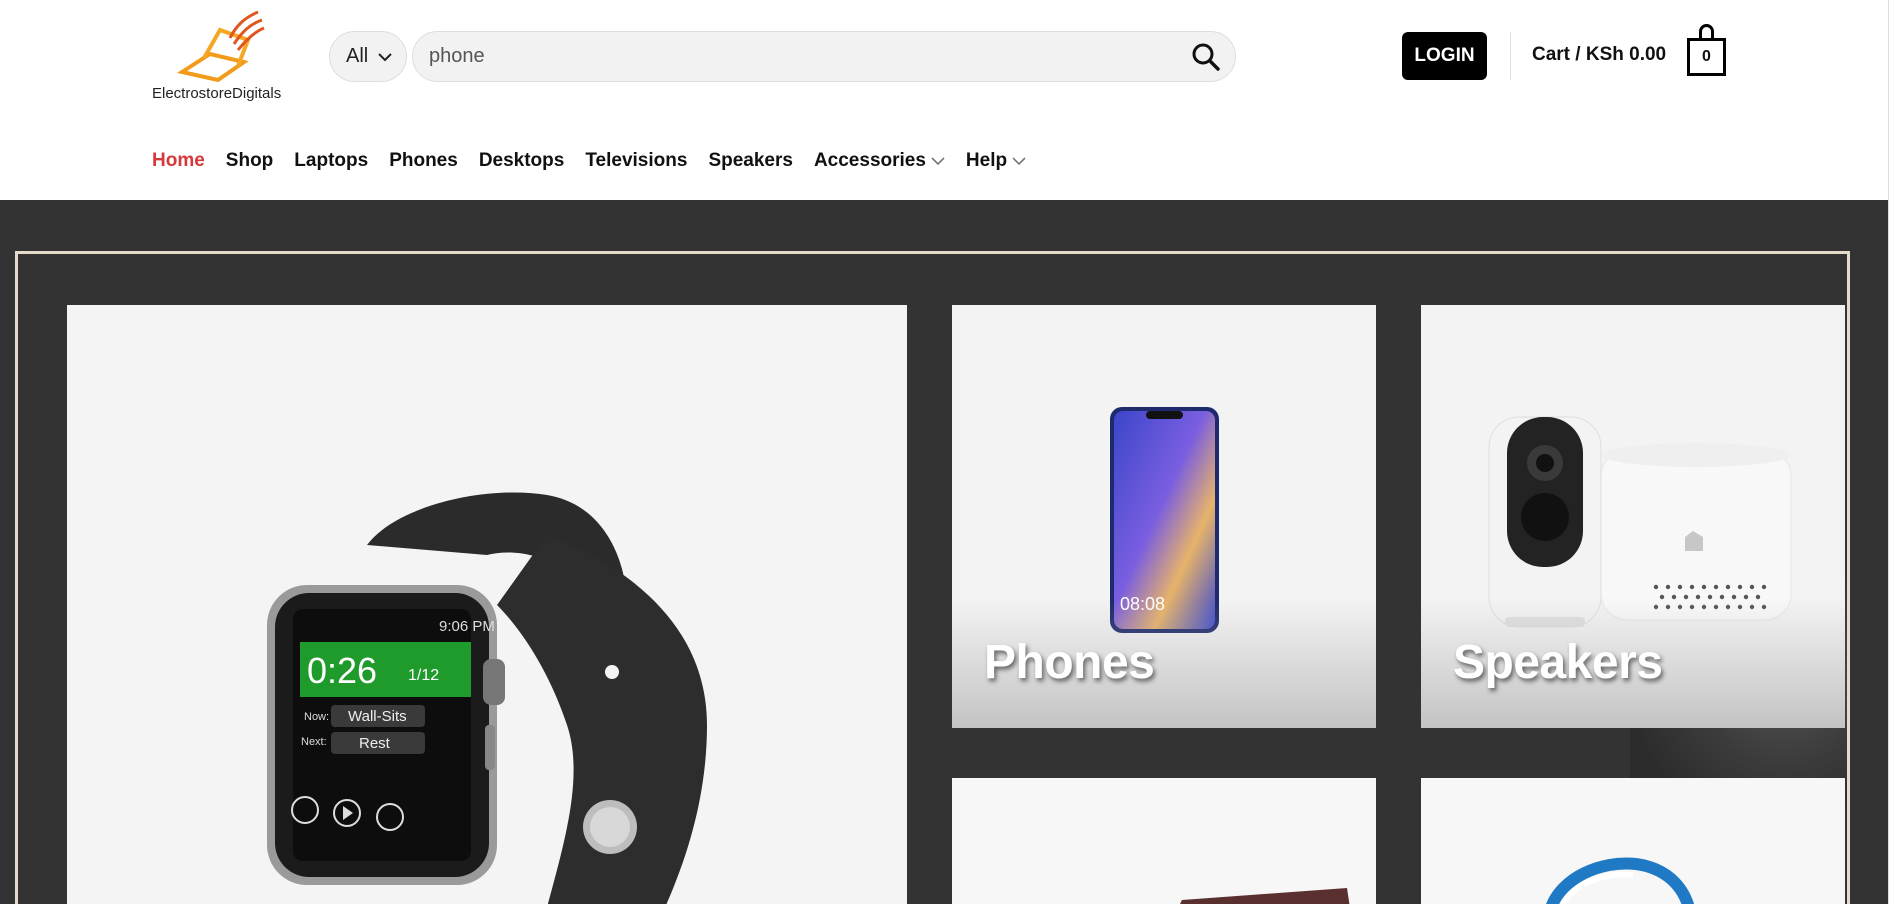  Describe the element at coordinates (220, 46) in the screenshot. I see `logo-icon` at that location.